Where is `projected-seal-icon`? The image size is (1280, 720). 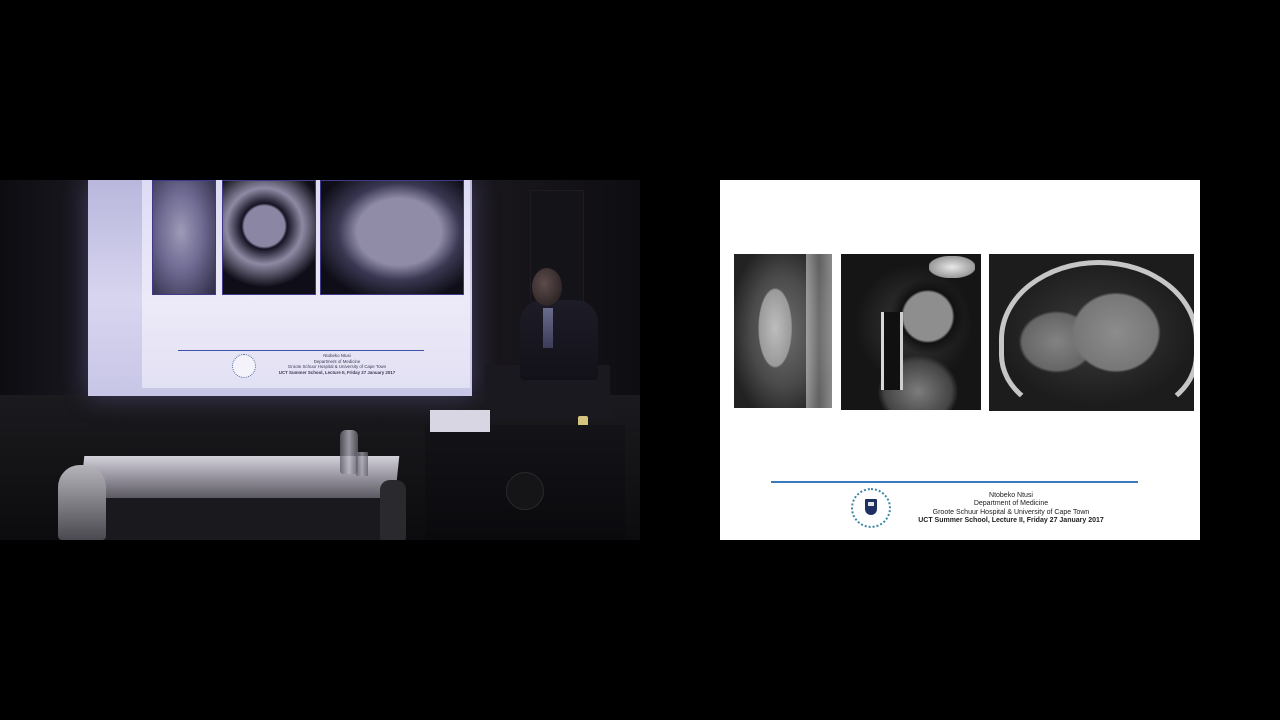
projected-seal-icon is located at coordinates (244, 366).